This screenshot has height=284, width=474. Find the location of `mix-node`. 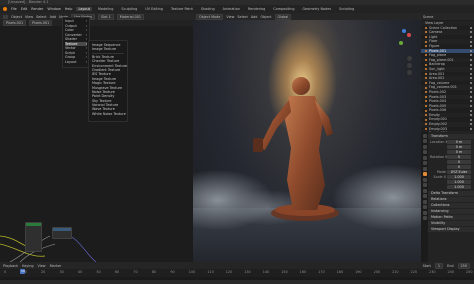

mix-node is located at coordinates (62, 233).